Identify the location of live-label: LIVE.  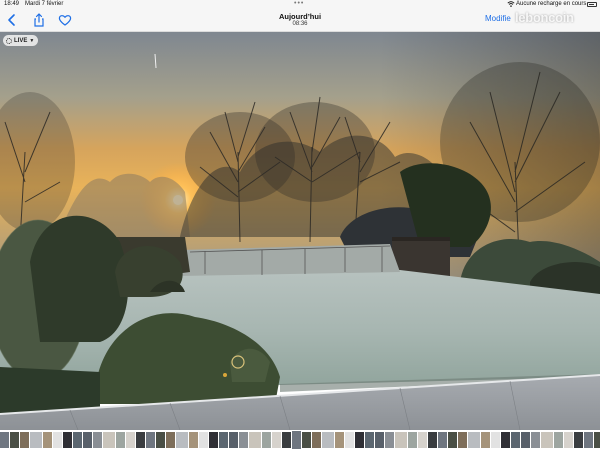
(21, 40).